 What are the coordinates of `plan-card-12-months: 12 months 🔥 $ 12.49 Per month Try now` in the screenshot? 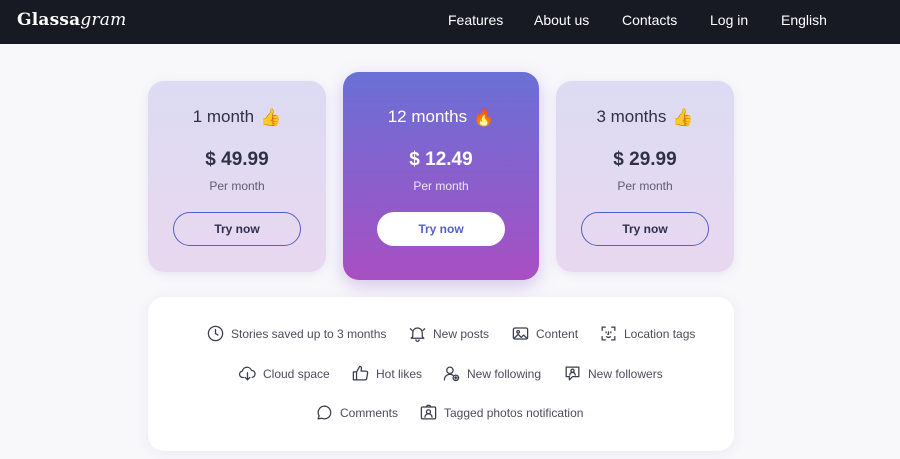 It's located at (441, 176).